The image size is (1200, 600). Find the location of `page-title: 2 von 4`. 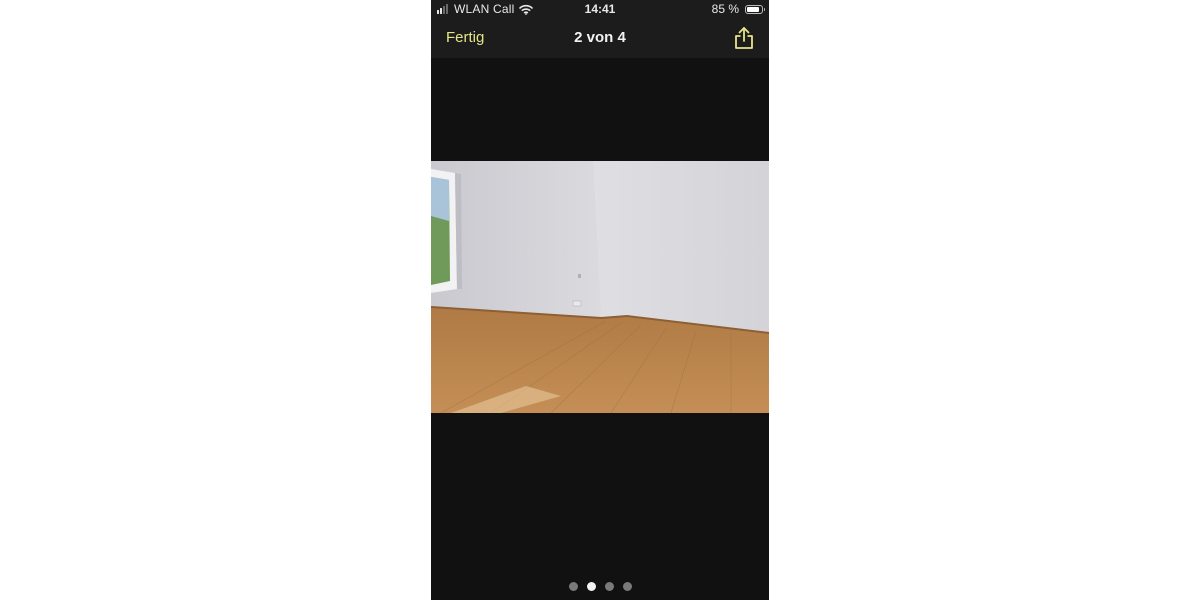

page-title: 2 von 4 is located at coordinates (600, 37).